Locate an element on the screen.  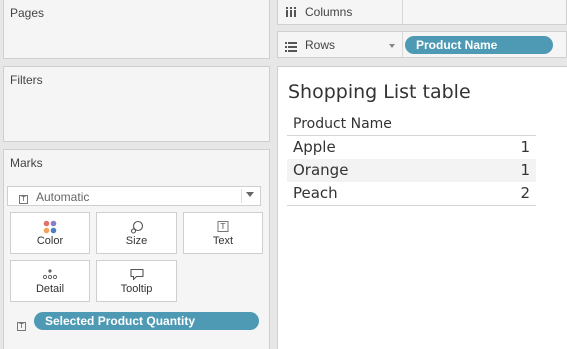
row-name: Apple is located at coordinates (314, 147).